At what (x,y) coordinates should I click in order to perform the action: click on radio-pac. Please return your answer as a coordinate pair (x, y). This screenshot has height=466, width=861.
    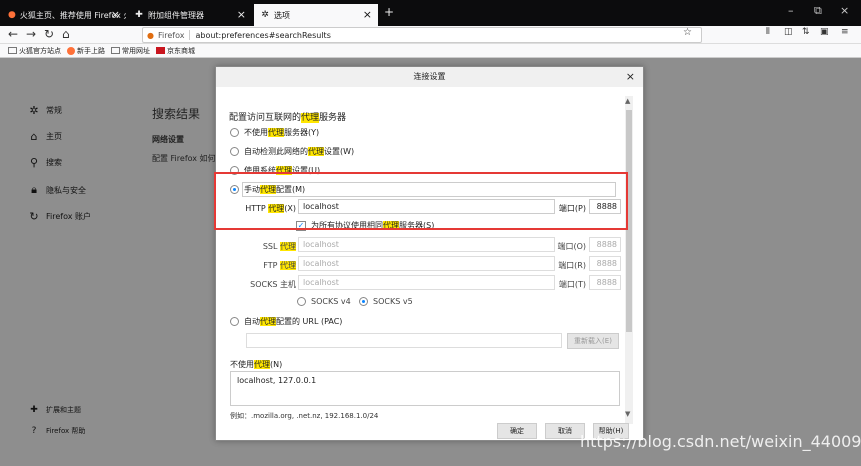
    Looking at the image, I should click on (234, 321).